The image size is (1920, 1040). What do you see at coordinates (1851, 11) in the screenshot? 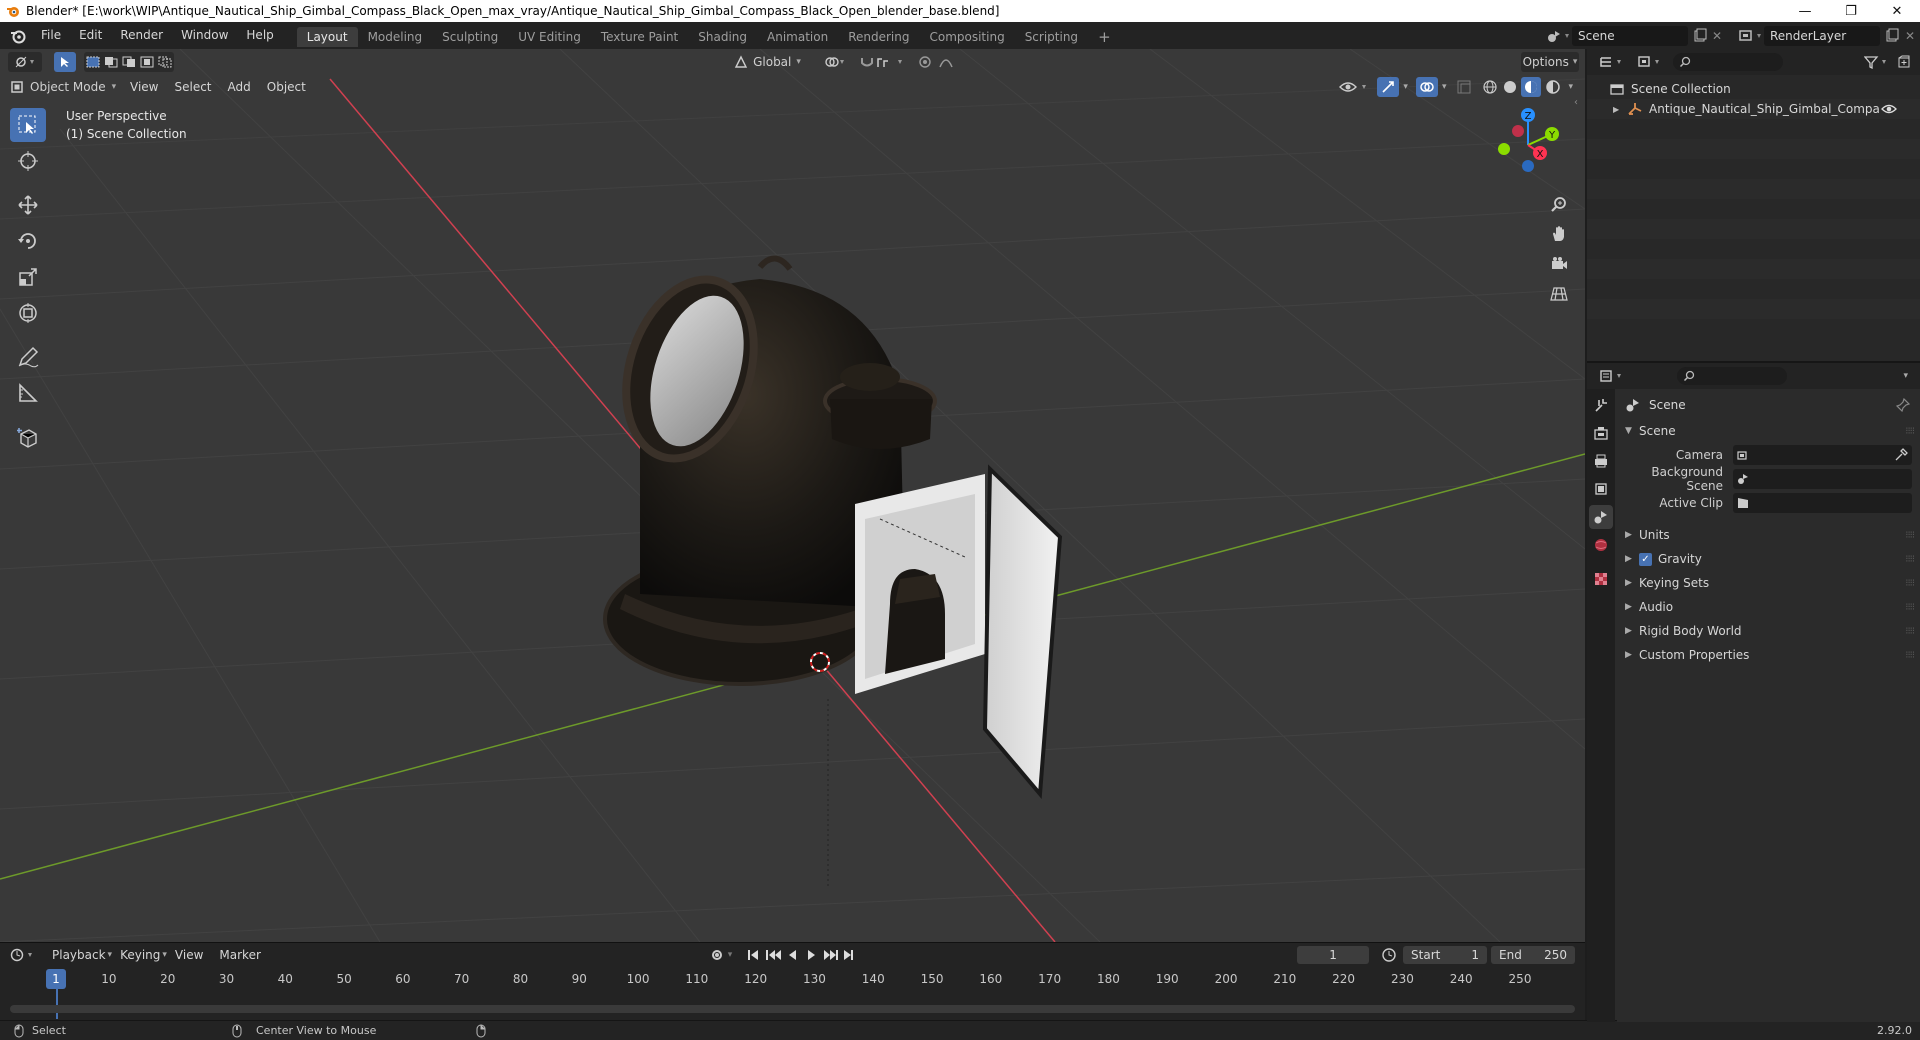
I see `restore-button: ❐` at bounding box center [1851, 11].